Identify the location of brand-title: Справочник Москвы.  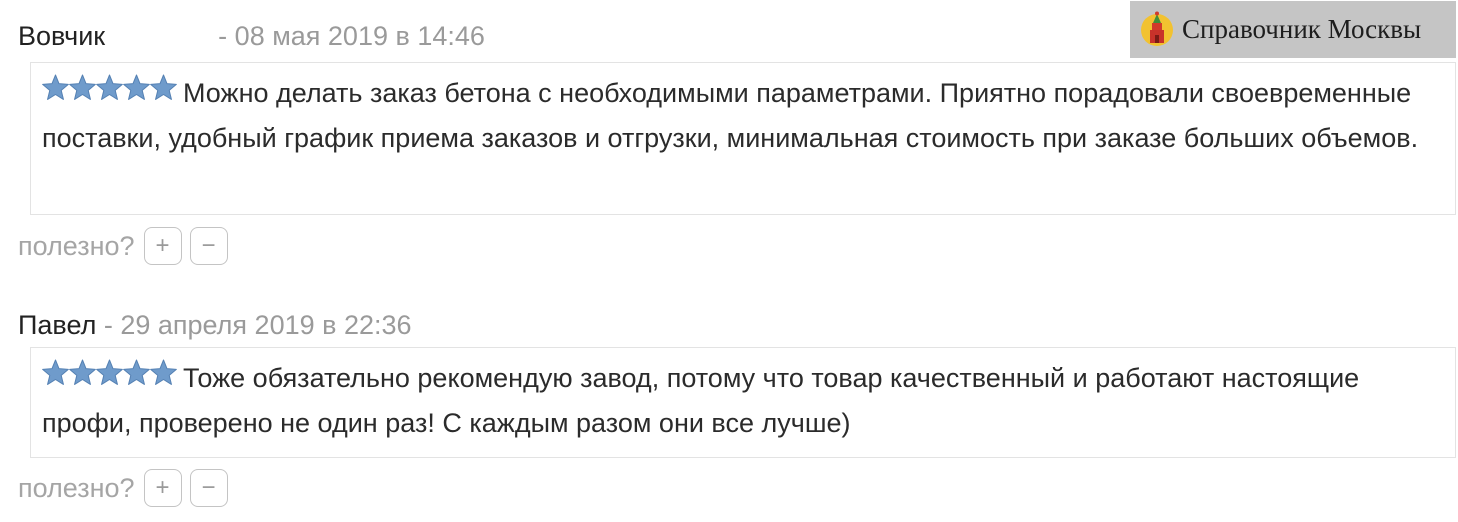
(1302, 29).